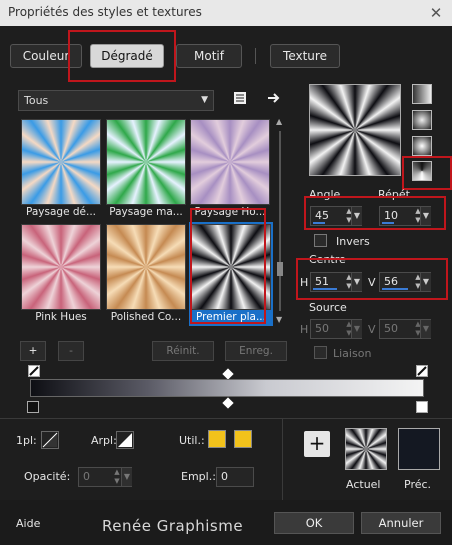 The image size is (452, 545). What do you see at coordinates (104, 440) in the screenshot?
I see `arpl-label: Arpl:` at bounding box center [104, 440].